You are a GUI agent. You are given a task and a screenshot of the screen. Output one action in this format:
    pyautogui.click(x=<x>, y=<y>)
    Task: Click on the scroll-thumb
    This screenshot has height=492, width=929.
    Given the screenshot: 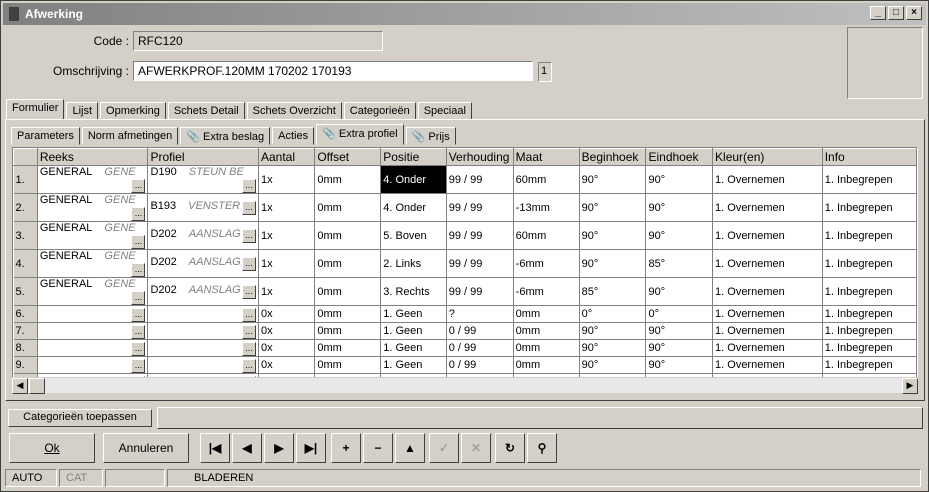 What is the action you would take?
    pyautogui.click(x=37, y=386)
    